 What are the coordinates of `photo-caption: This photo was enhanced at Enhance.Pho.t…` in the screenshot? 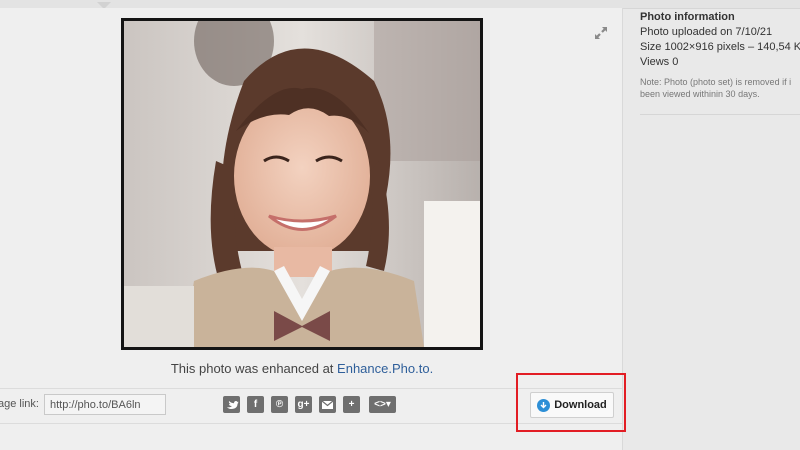 It's located at (302, 368).